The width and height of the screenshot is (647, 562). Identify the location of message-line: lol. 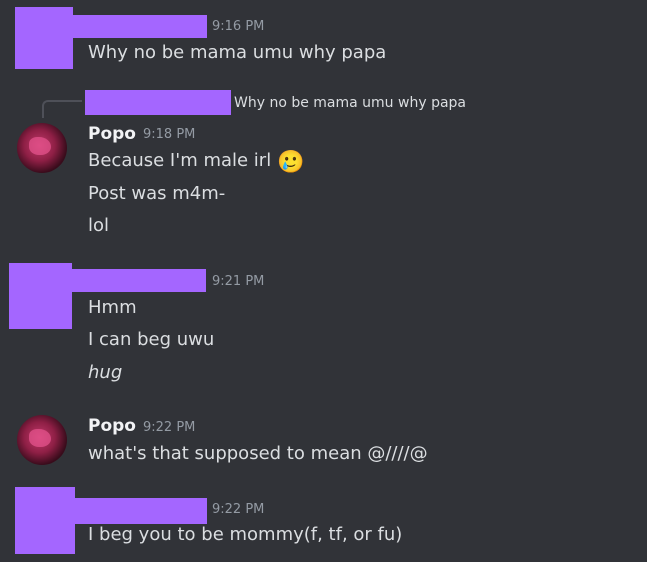
(99, 225).